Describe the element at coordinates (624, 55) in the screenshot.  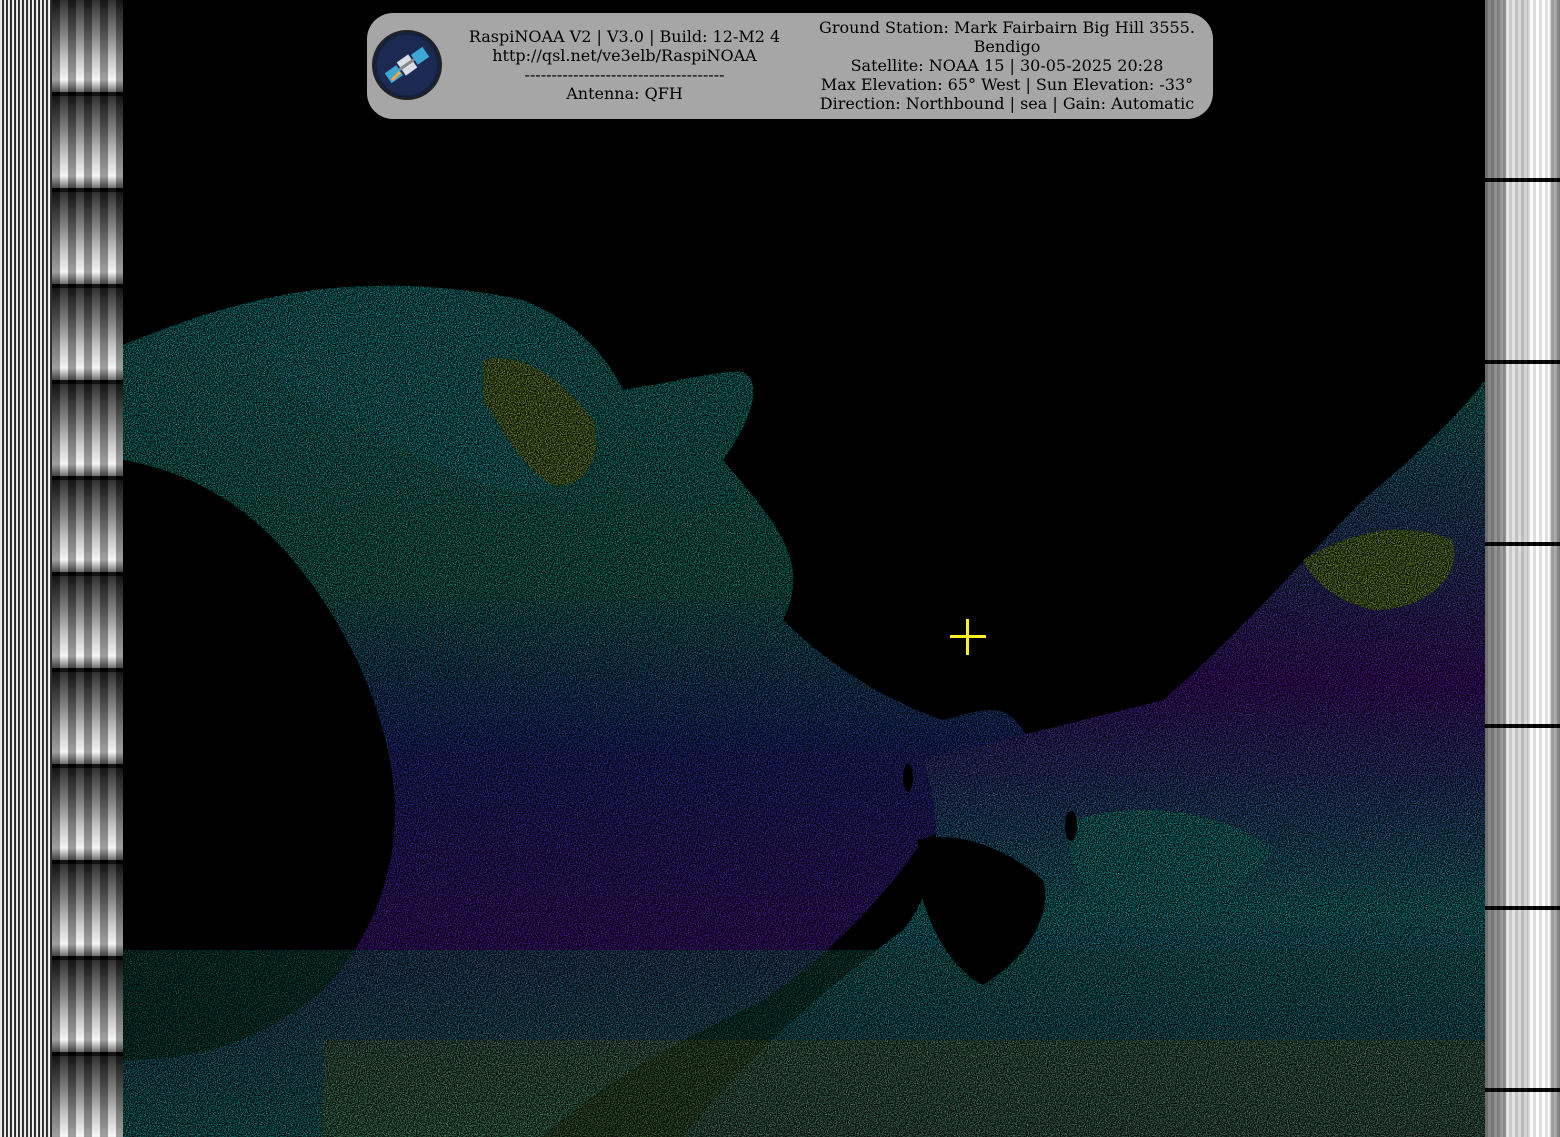
I see `project-url: http://qsl.net/ve3elb/RaspiNOAA` at that location.